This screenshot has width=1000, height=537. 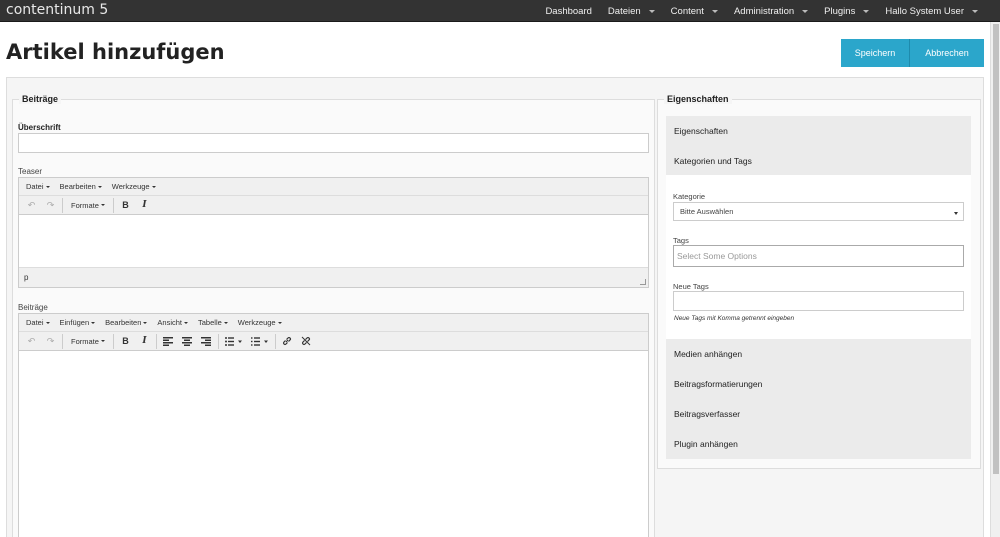 What do you see at coordinates (168, 341) in the screenshot?
I see `align-left-icon` at bounding box center [168, 341].